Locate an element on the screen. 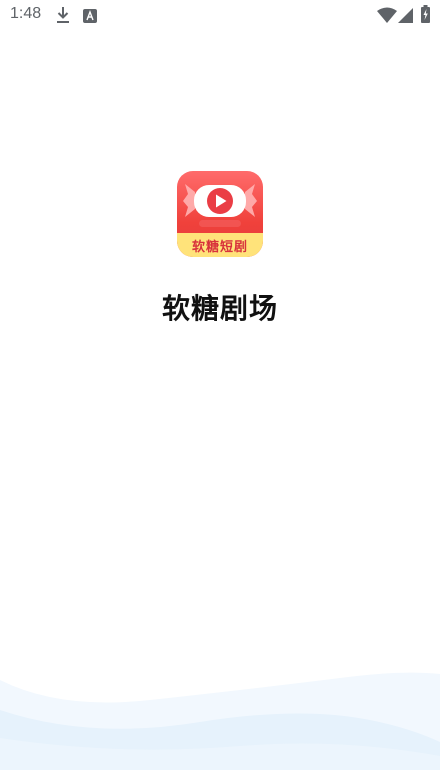  font-badge-icon is located at coordinates (90, 17).